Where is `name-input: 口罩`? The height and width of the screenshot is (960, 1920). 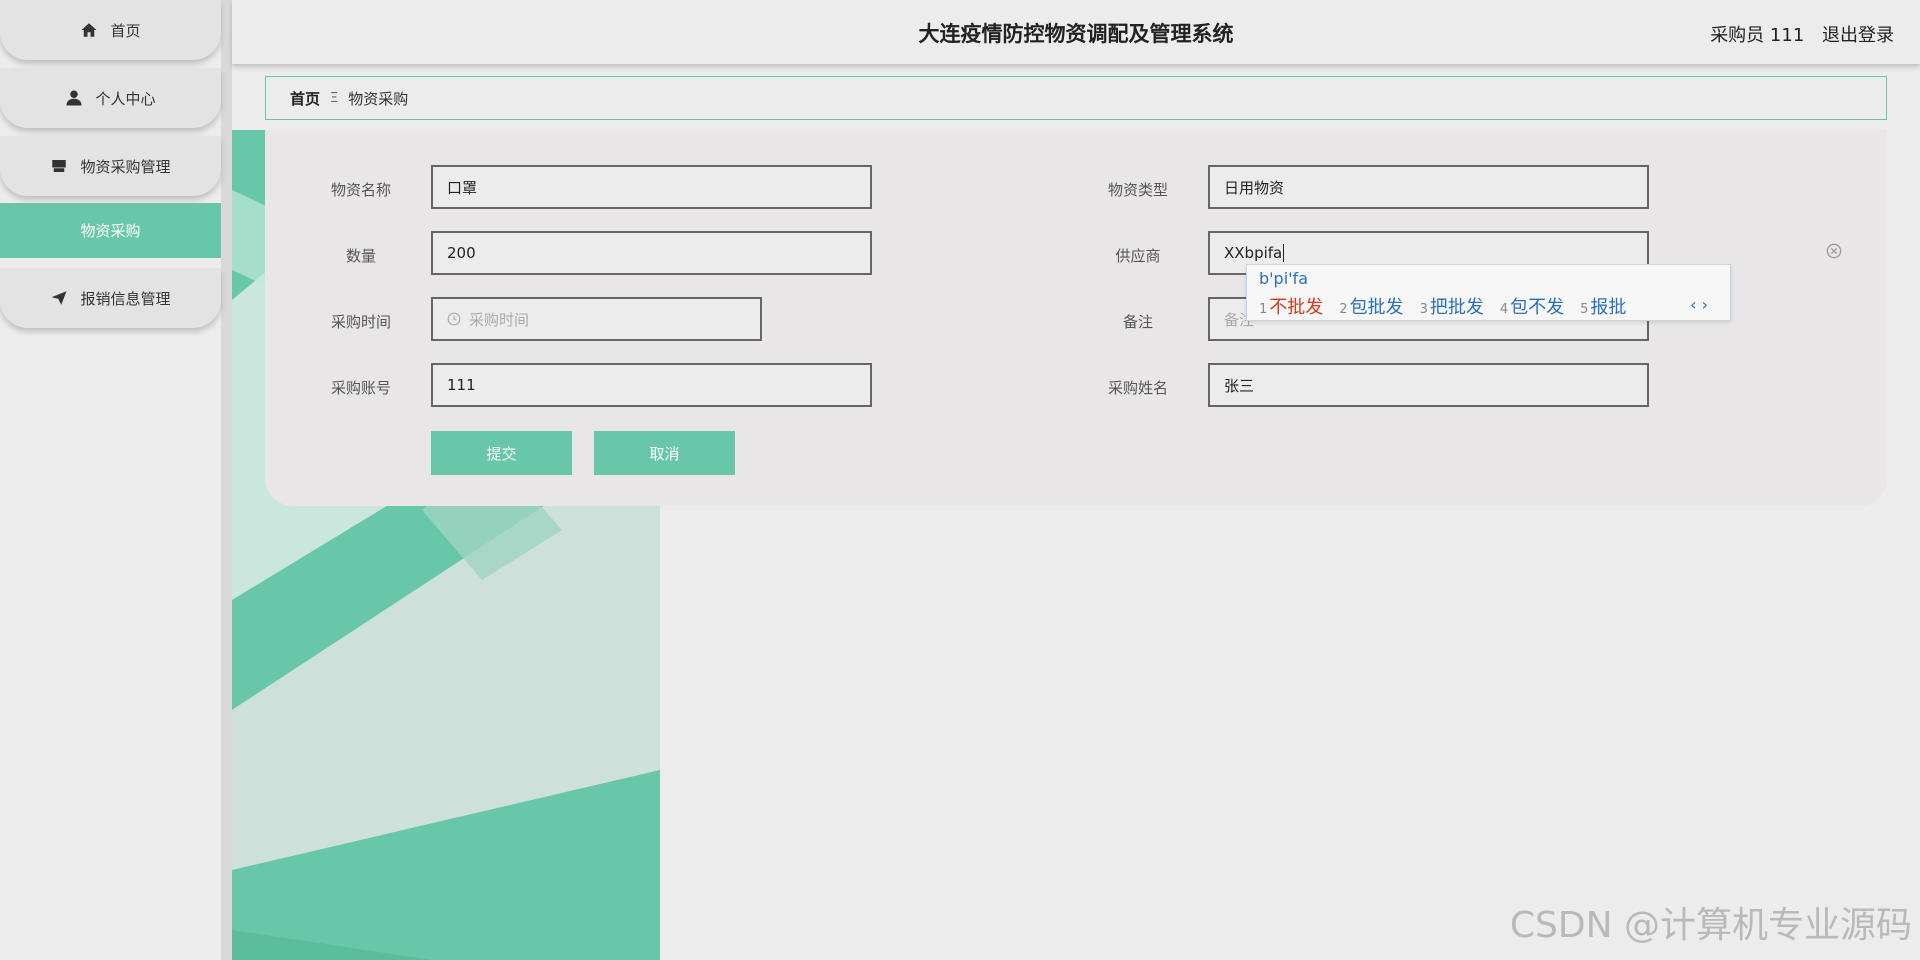
name-input: 口罩 is located at coordinates (651, 187).